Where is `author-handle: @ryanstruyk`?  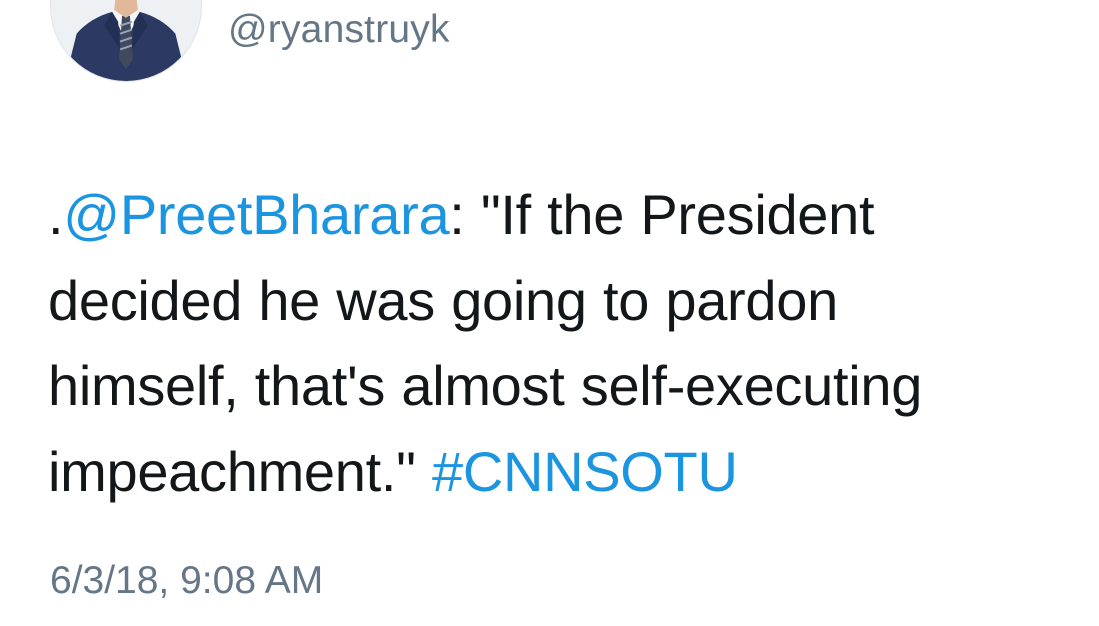 author-handle: @ryanstruyk is located at coordinates (339, 29).